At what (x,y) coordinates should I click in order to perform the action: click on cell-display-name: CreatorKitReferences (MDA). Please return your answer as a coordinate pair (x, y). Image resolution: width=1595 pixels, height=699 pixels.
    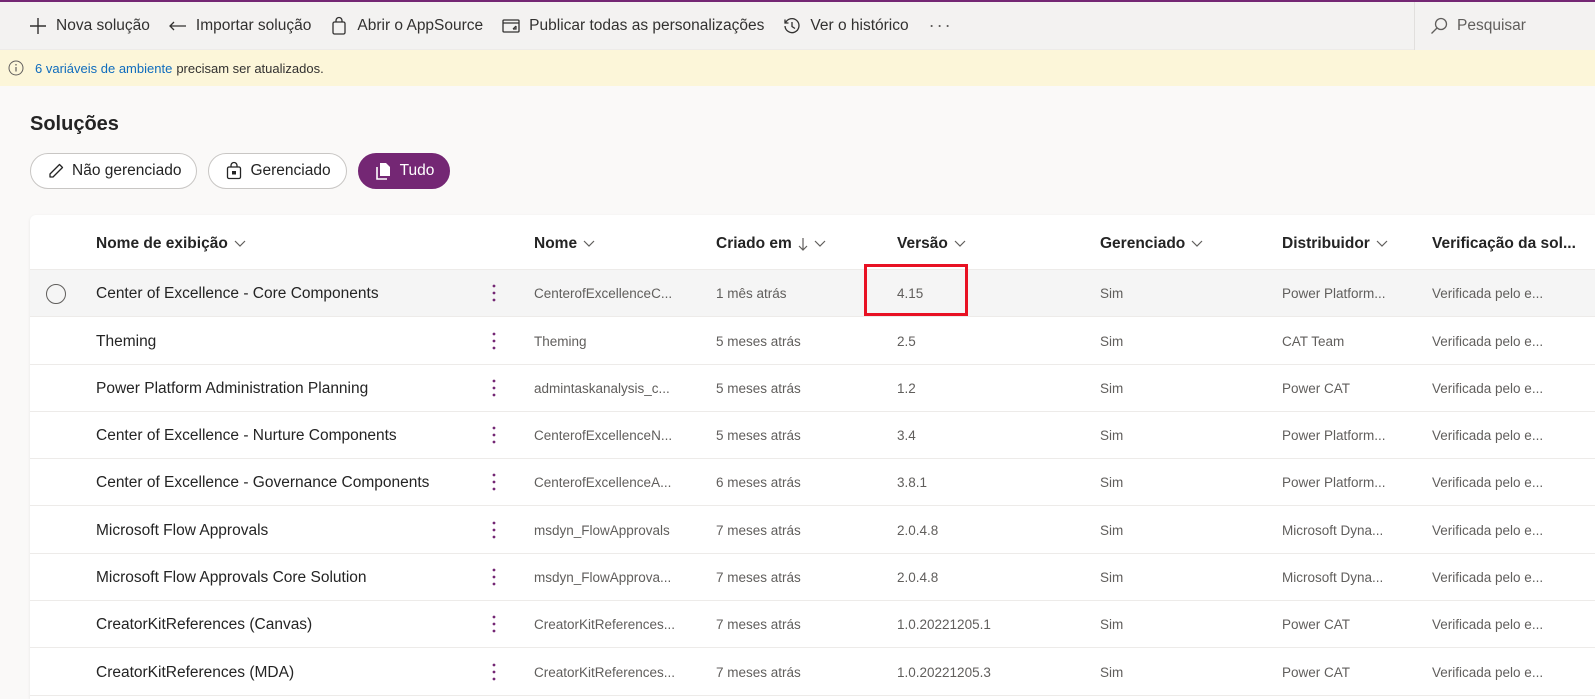
    Looking at the image, I should click on (286, 672).